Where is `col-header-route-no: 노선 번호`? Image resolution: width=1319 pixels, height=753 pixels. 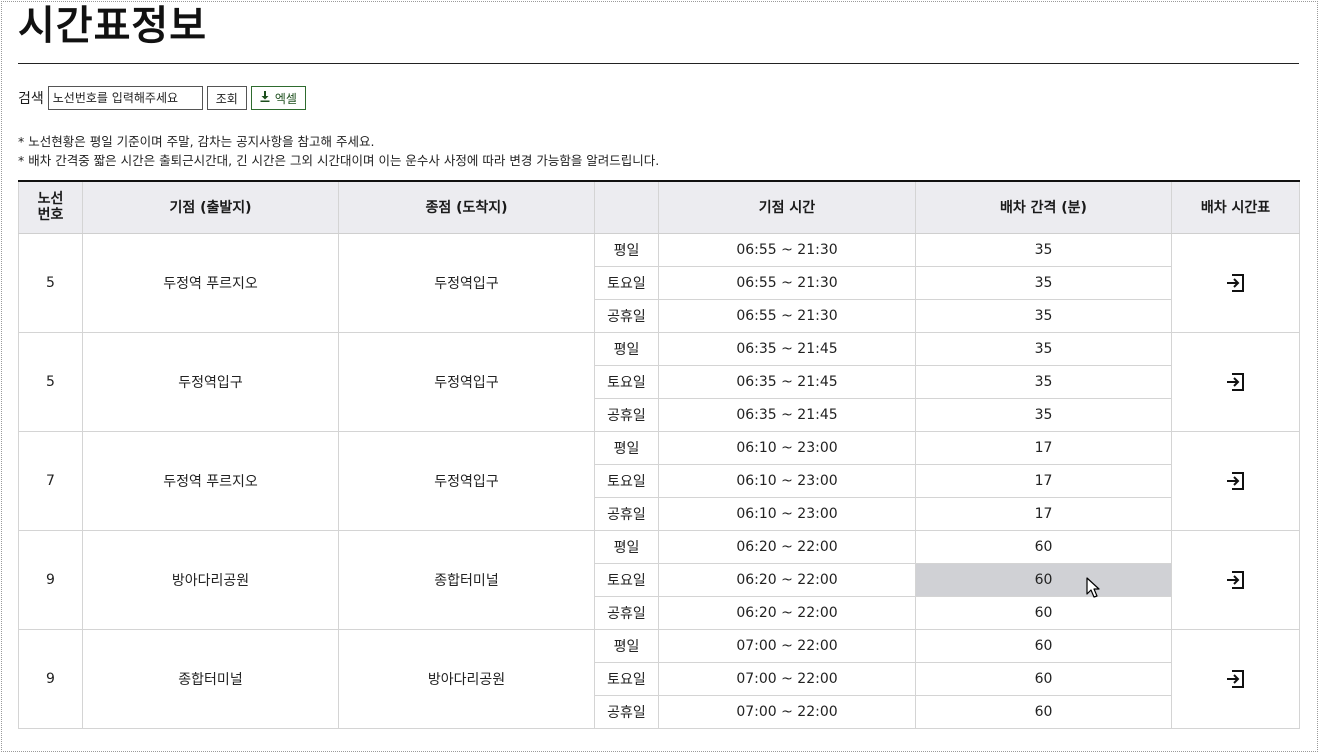
col-header-route-no: 노선 번호 is located at coordinates (50, 207).